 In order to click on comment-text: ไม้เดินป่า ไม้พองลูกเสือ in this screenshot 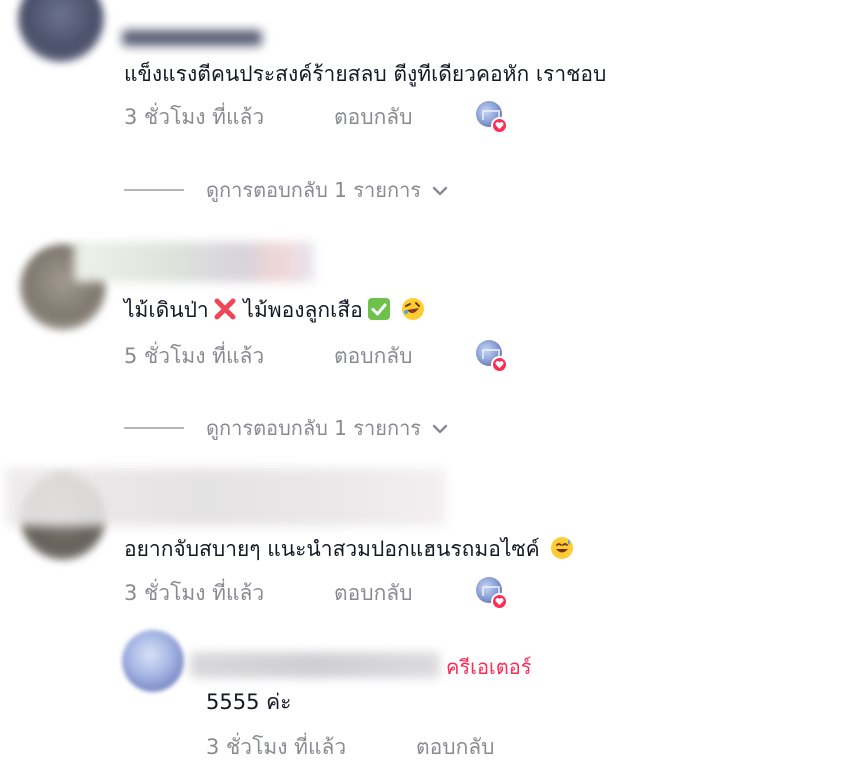, I will do `click(274, 310)`.